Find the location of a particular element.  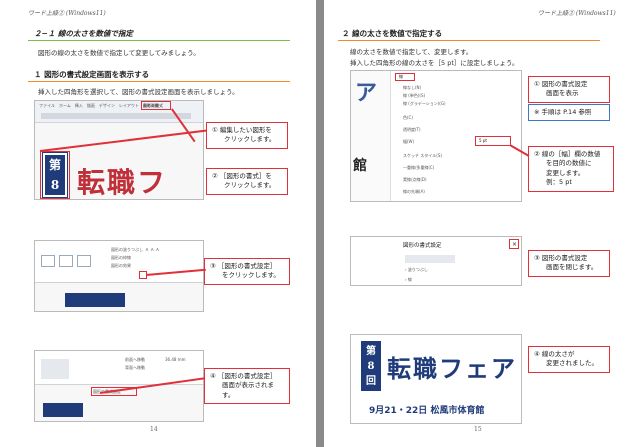

close-icon: × is located at coordinates (515, 244).